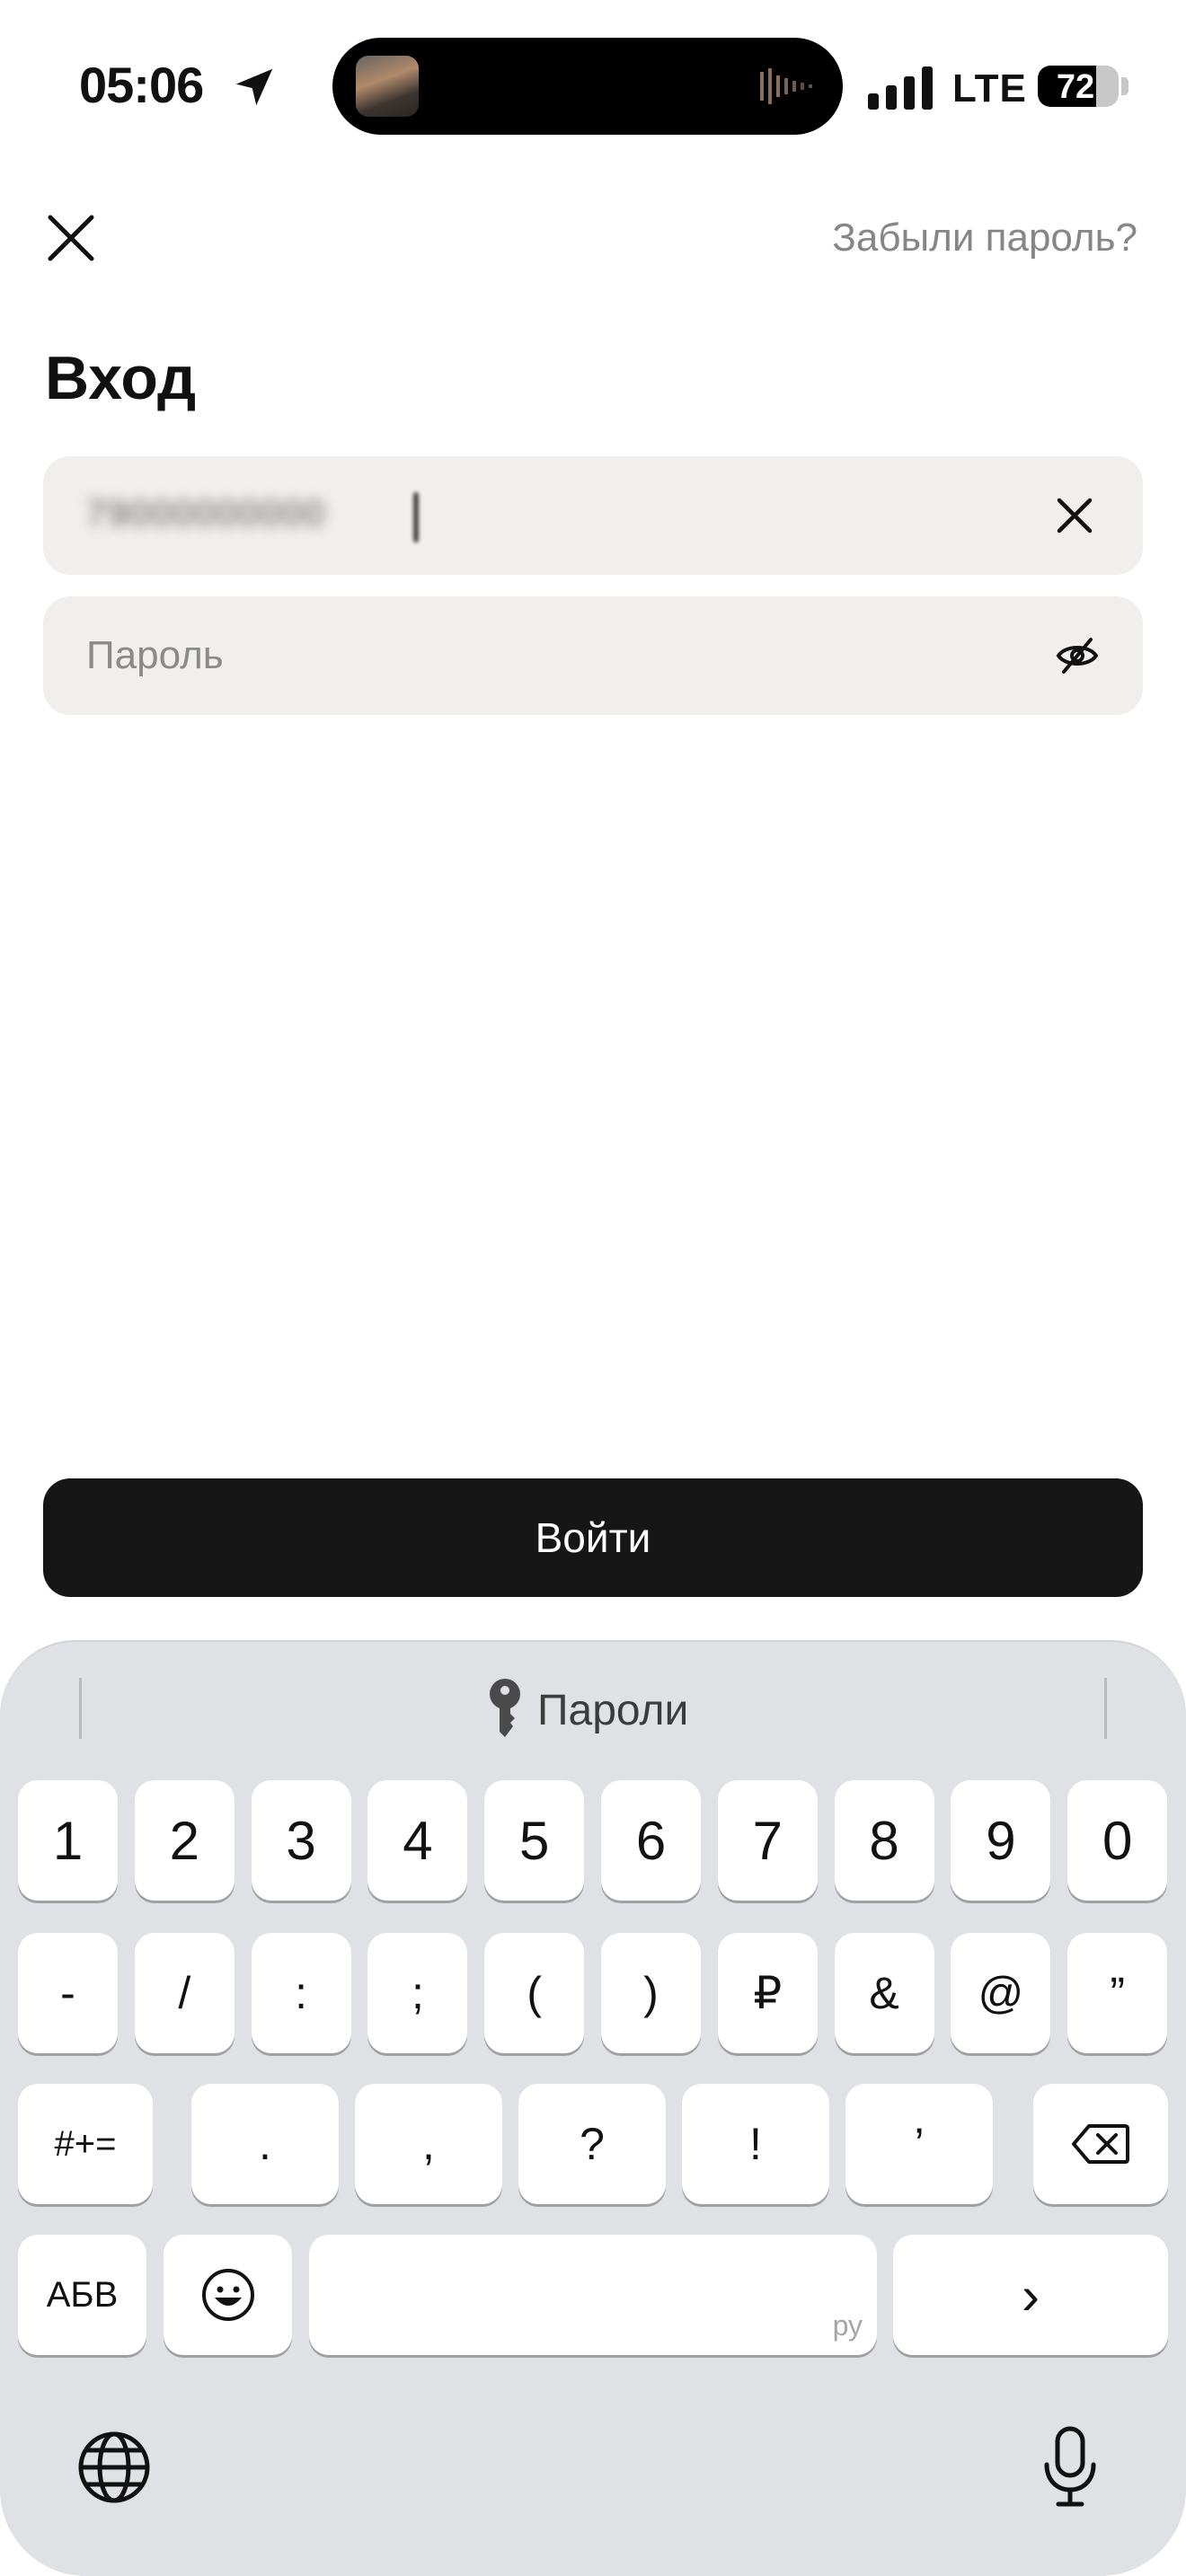  What do you see at coordinates (301, 1840) in the screenshot?
I see `key-2: 3` at bounding box center [301, 1840].